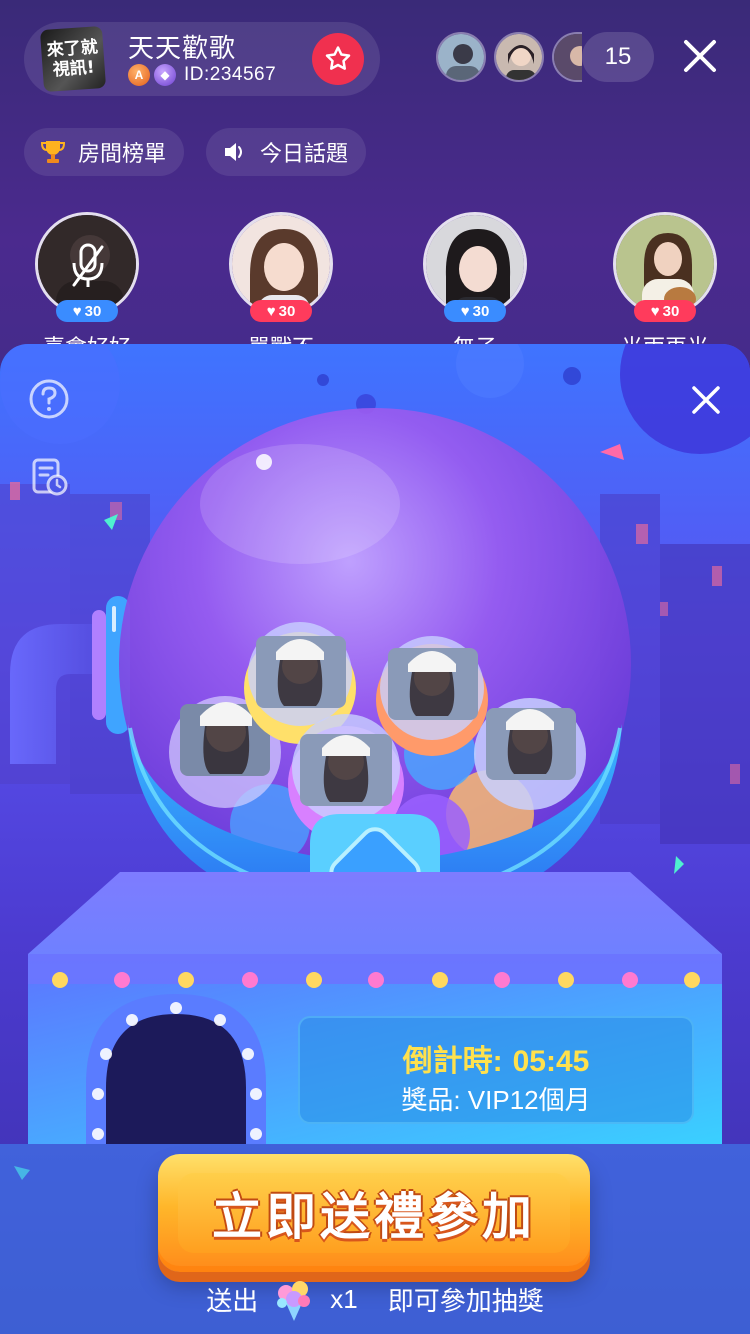 The image size is (750, 1334). I want to click on follow-star-button, so click(338, 59).